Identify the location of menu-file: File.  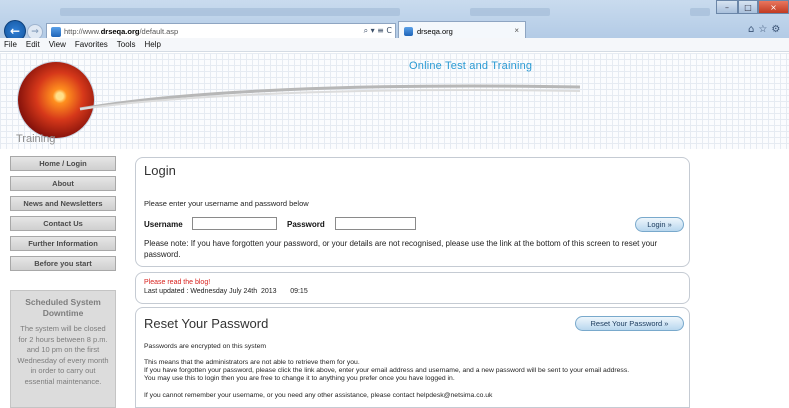
(10, 44).